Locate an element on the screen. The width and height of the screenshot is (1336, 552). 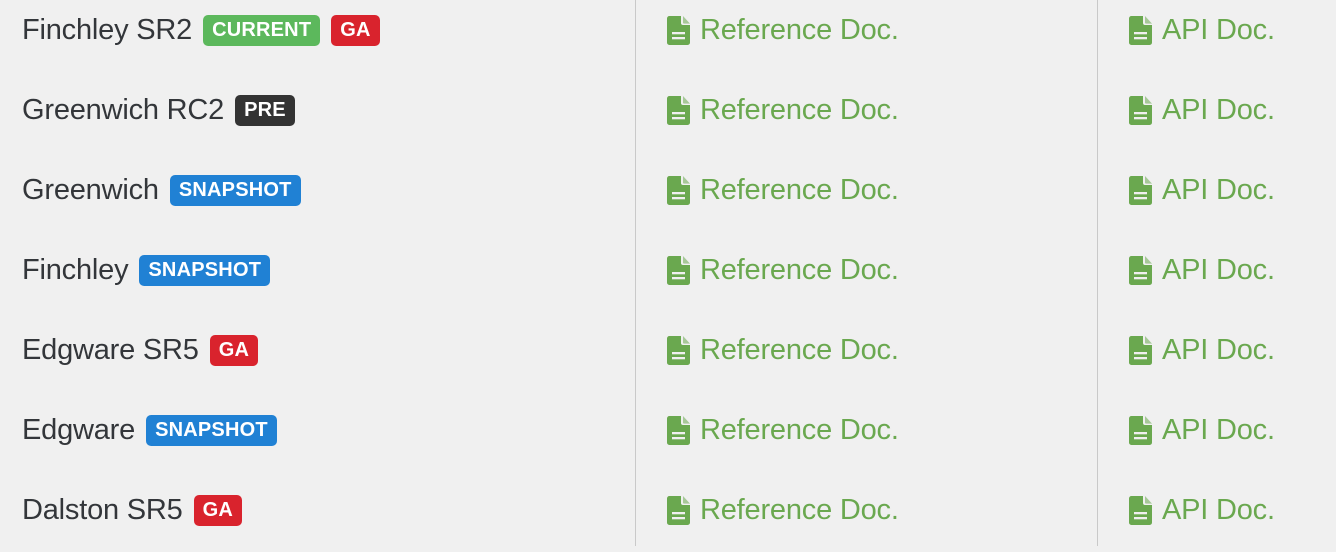
version-name: Finchley is located at coordinates (75, 269).